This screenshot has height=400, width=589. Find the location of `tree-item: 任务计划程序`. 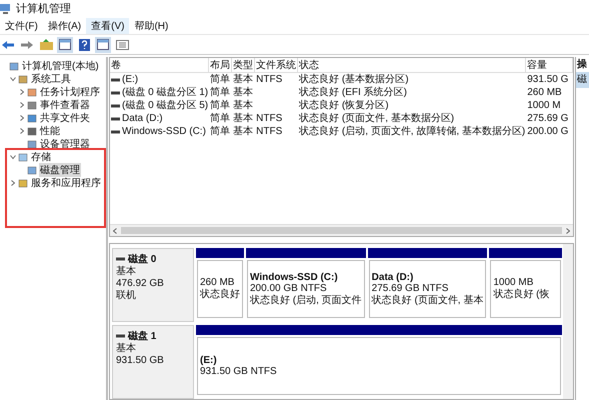

tree-item: 任务计划程序 is located at coordinates (70, 91).